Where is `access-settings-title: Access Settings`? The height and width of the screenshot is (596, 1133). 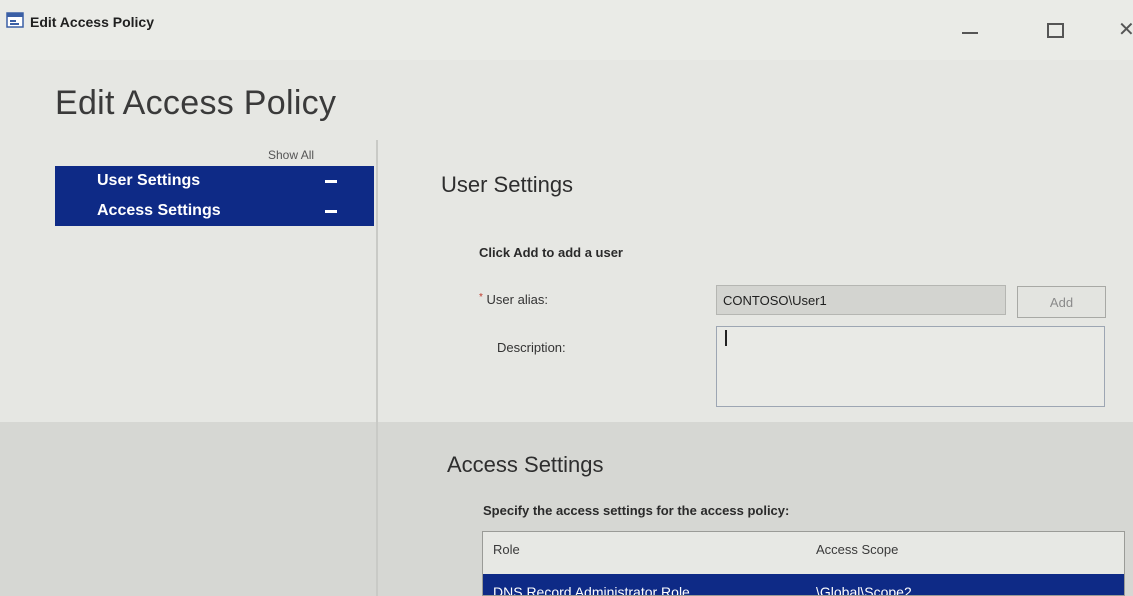
access-settings-title: Access Settings is located at coordinates (525, 464).